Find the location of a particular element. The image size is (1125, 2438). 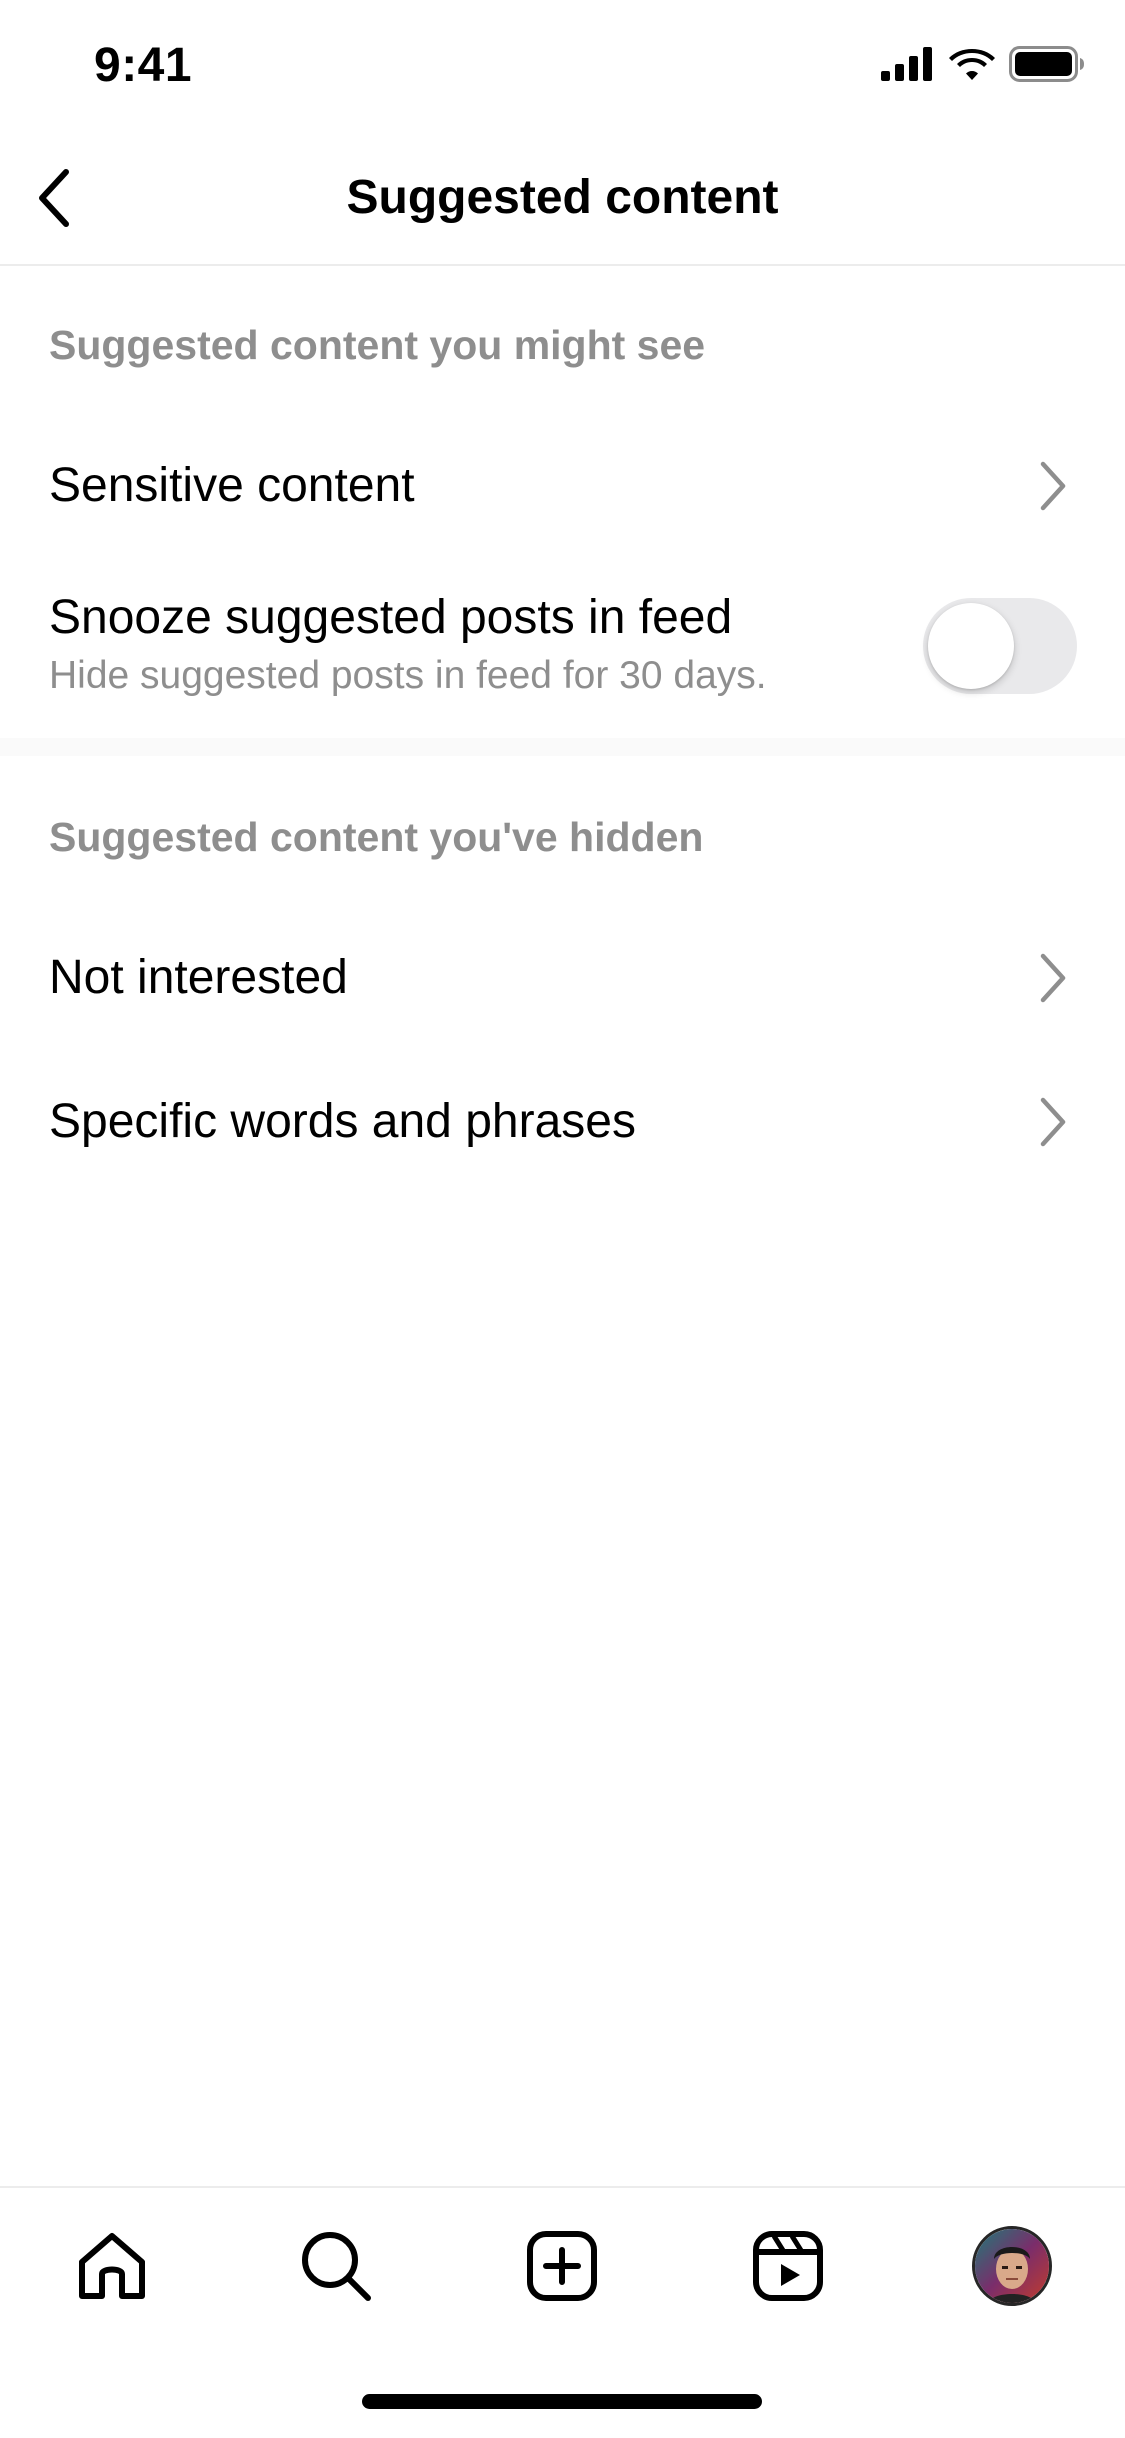

snooze-suggested-posts-toggle is located at coordinates (1000, 646).